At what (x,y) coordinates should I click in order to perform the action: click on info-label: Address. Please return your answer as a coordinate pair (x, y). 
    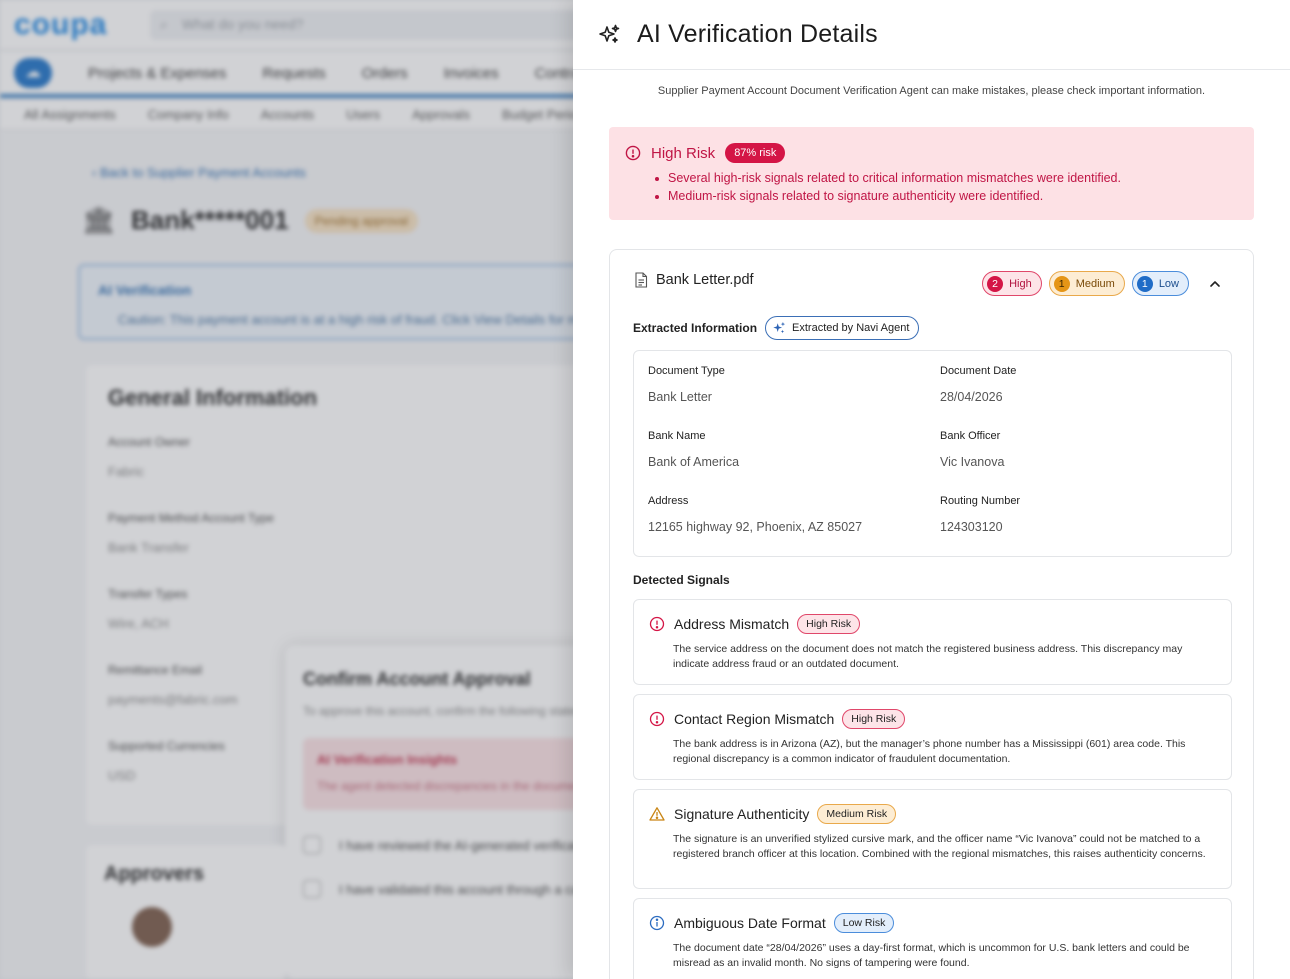
    Looking at the image, I should click on (668, 501).